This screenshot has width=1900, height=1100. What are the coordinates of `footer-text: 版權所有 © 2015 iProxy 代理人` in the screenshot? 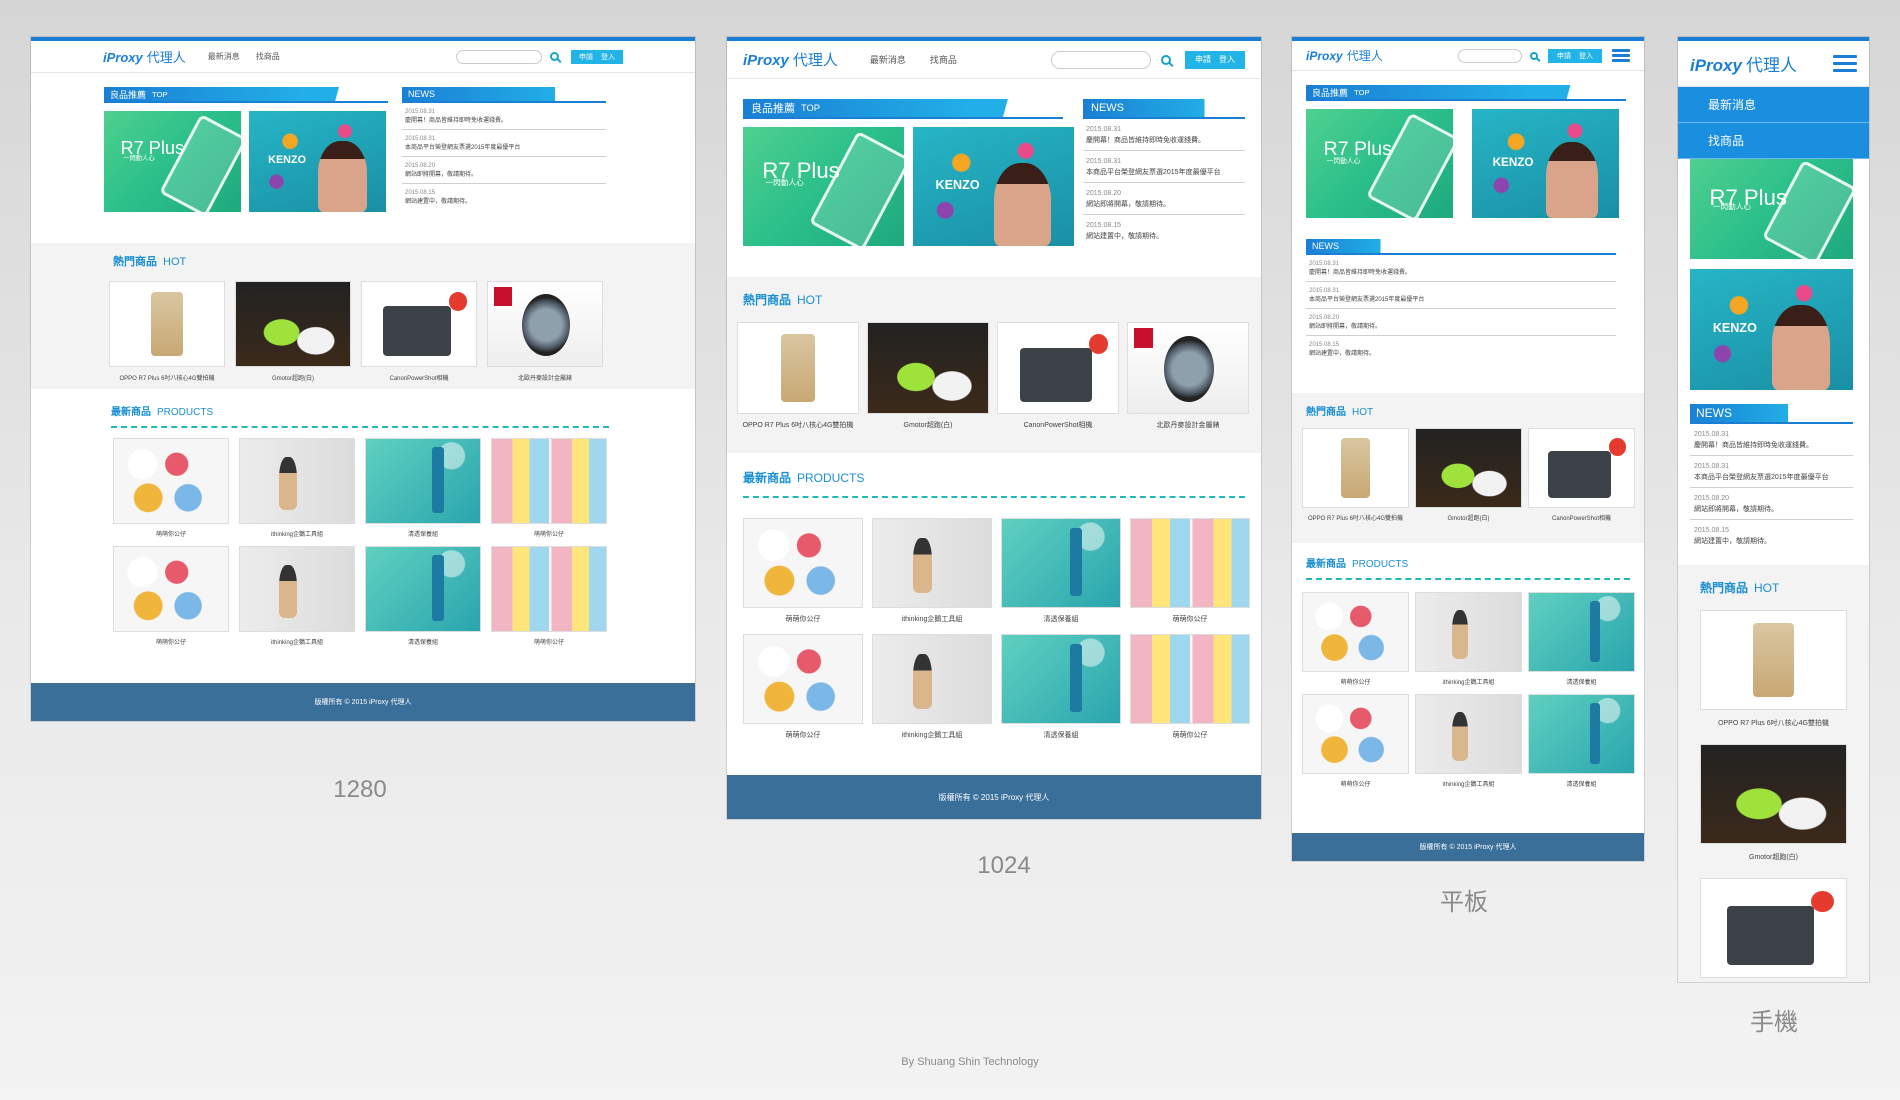 It's located at (363, 702).